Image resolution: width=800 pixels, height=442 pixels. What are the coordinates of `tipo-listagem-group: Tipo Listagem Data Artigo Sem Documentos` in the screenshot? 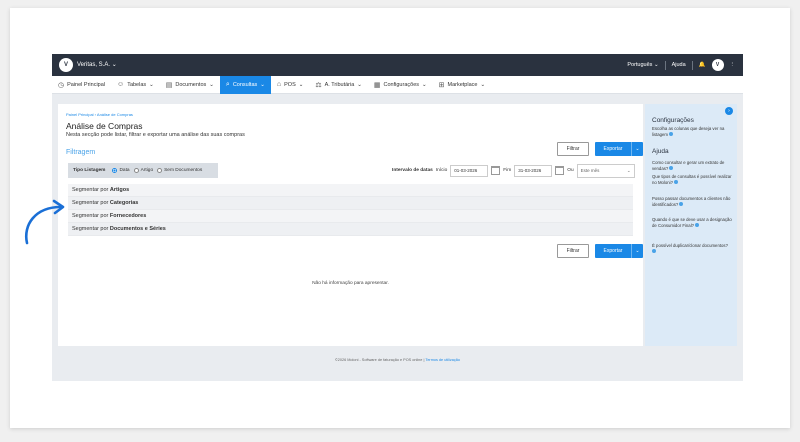 It's located at (143, 170).